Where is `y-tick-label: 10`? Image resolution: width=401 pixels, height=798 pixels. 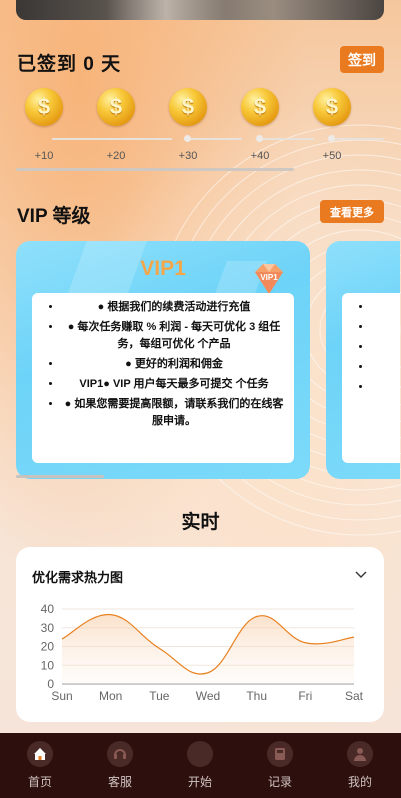
y-tick-label: 10 is located at coordinates (48, 665).